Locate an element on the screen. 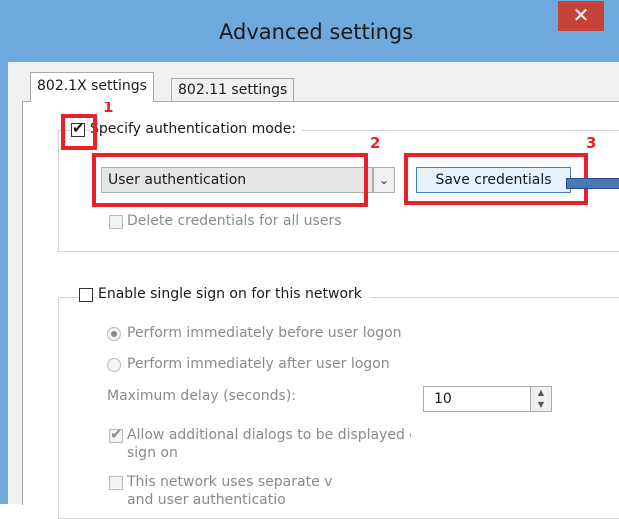  chevron-down-icon: ⌄ is located at coordinates (384, 180).